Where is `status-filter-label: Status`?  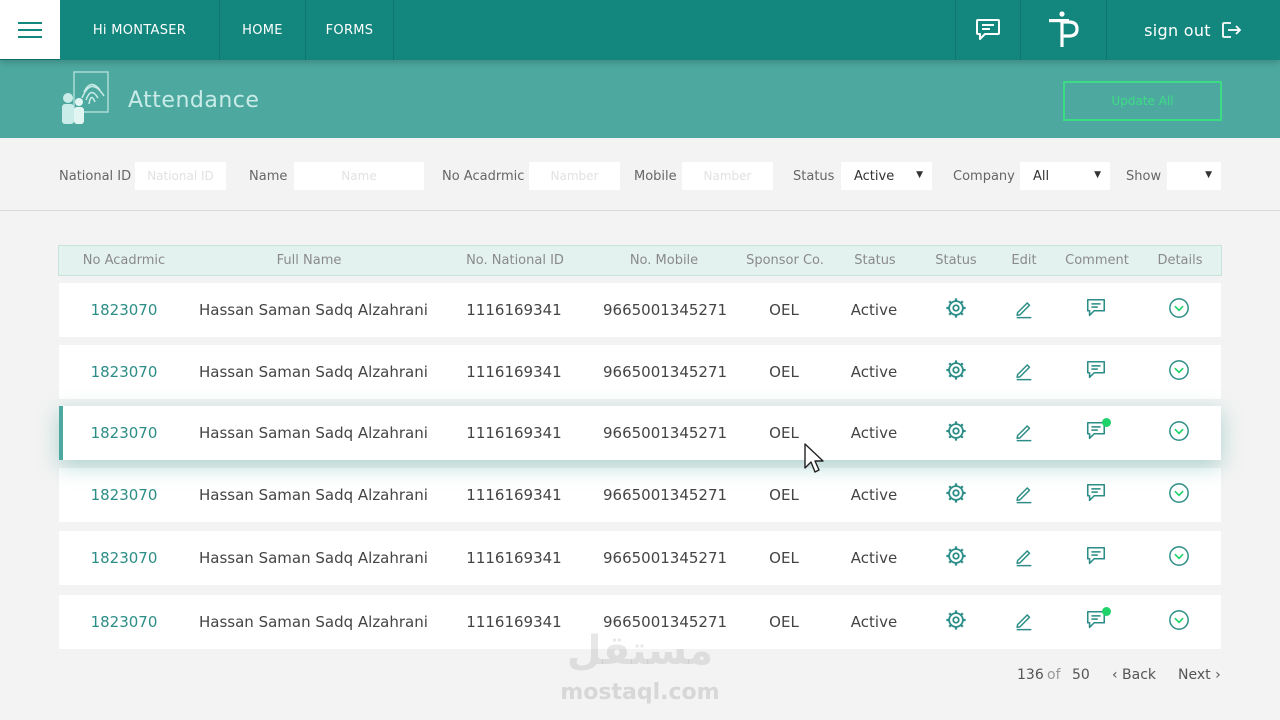 status-filter-label: Status is located at coordinates (814, 176).